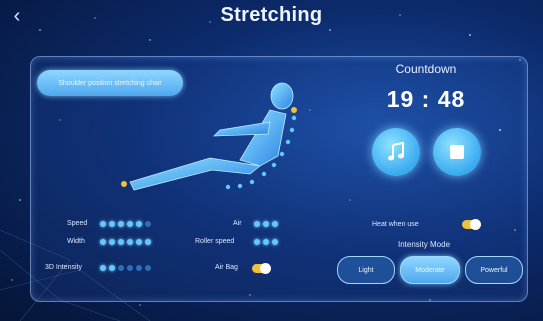 Image resolution: width=543 pixels, height=321 pixels. Describe the element at coordinates (76, 241) in the screenshot. I see `width-label: Width` at that location.